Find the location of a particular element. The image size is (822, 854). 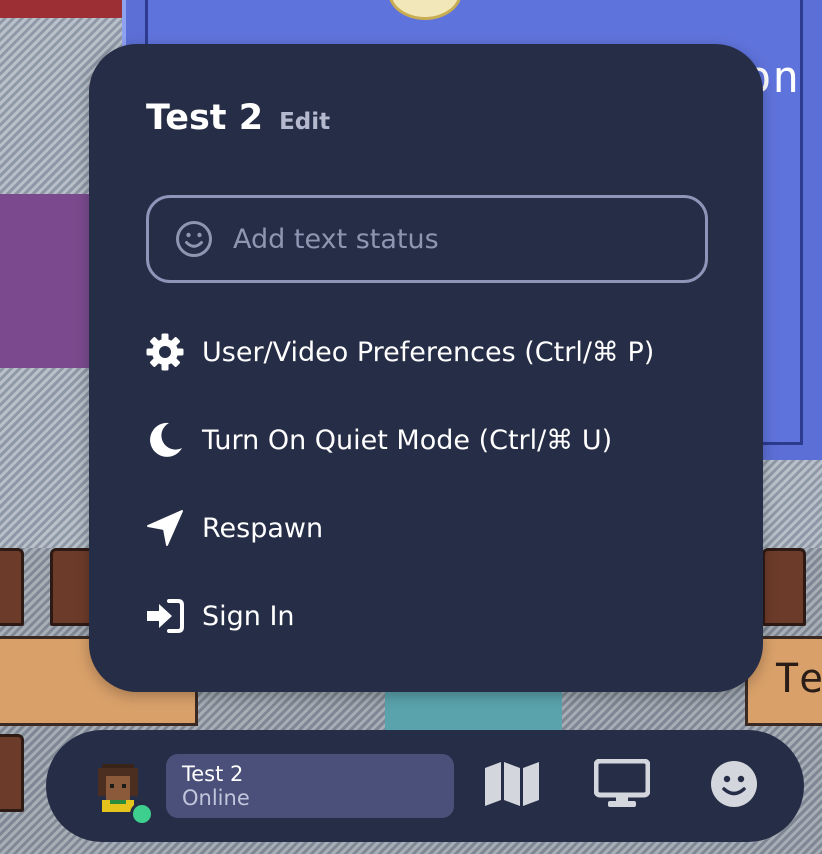

screen-share-button is located at coordinates (622, 786).